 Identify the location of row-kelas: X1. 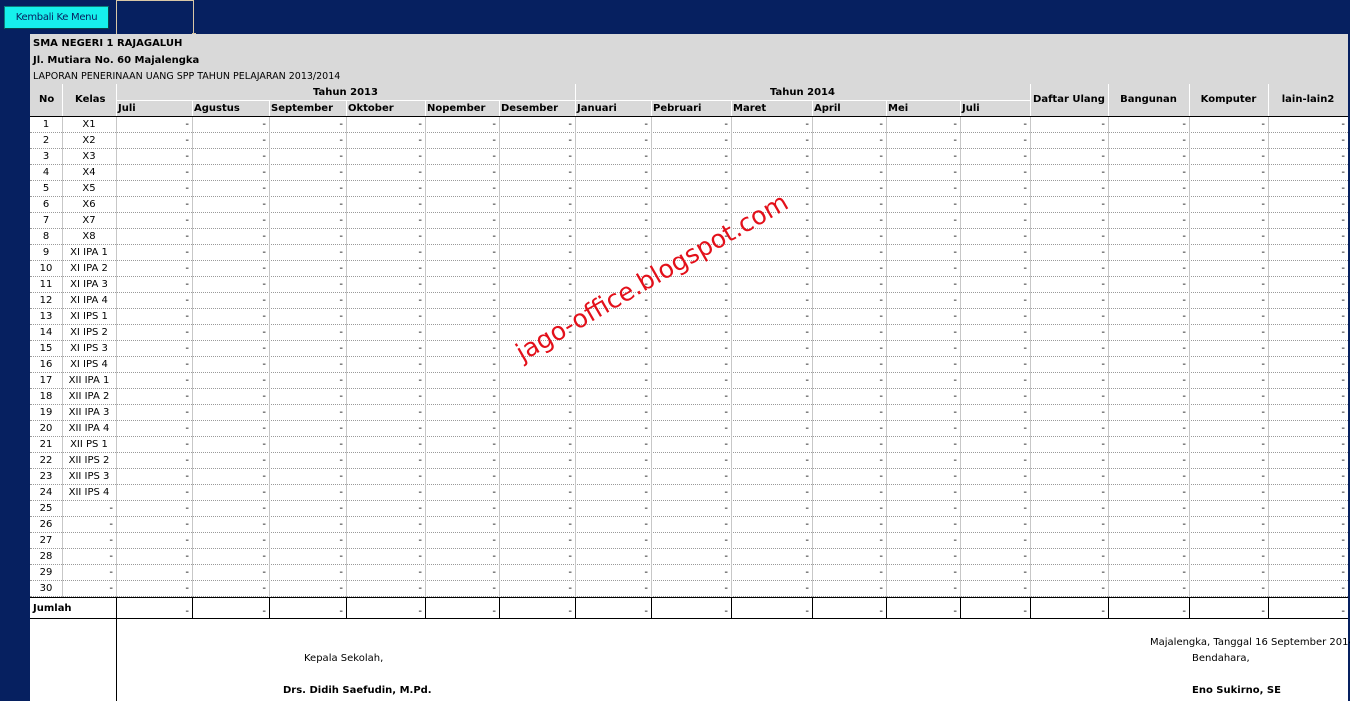
(89, 125).